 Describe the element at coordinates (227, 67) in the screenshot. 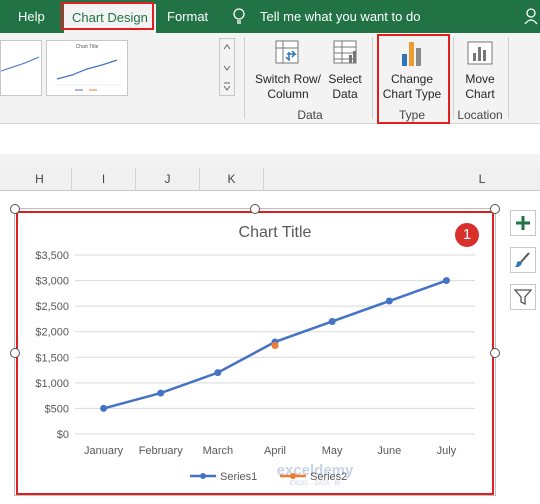

I see `gallery-scroll` at that location.